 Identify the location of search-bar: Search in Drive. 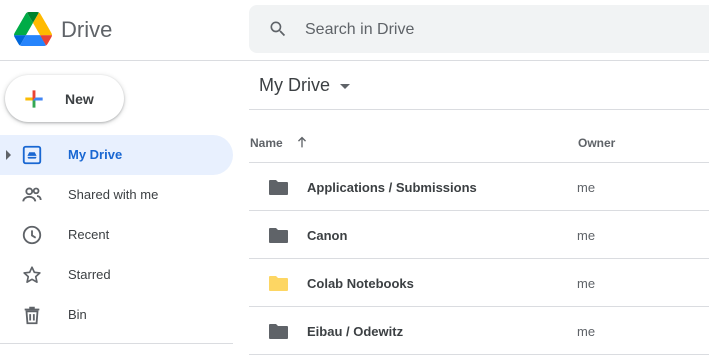
(479, 29).